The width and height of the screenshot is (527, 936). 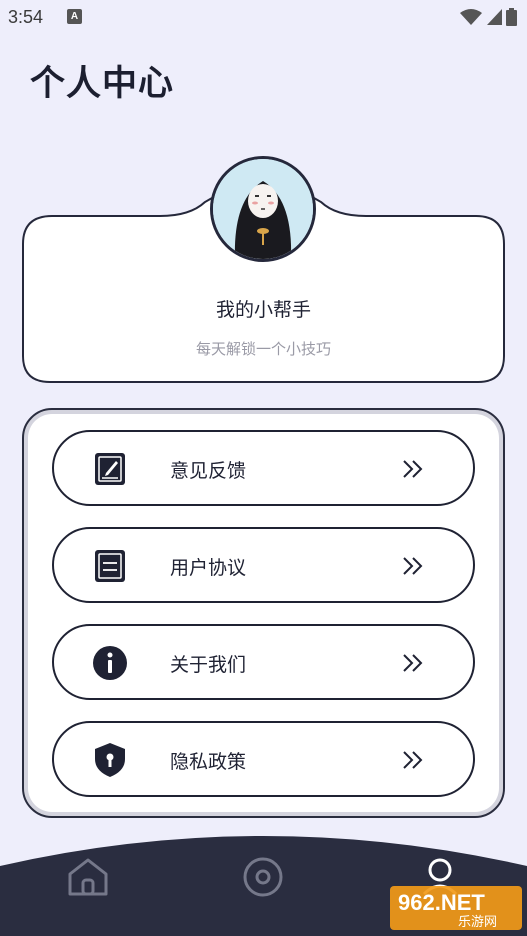 I want to click on menu-item-feedback: 意见反馈, so click(x=263, y=468).